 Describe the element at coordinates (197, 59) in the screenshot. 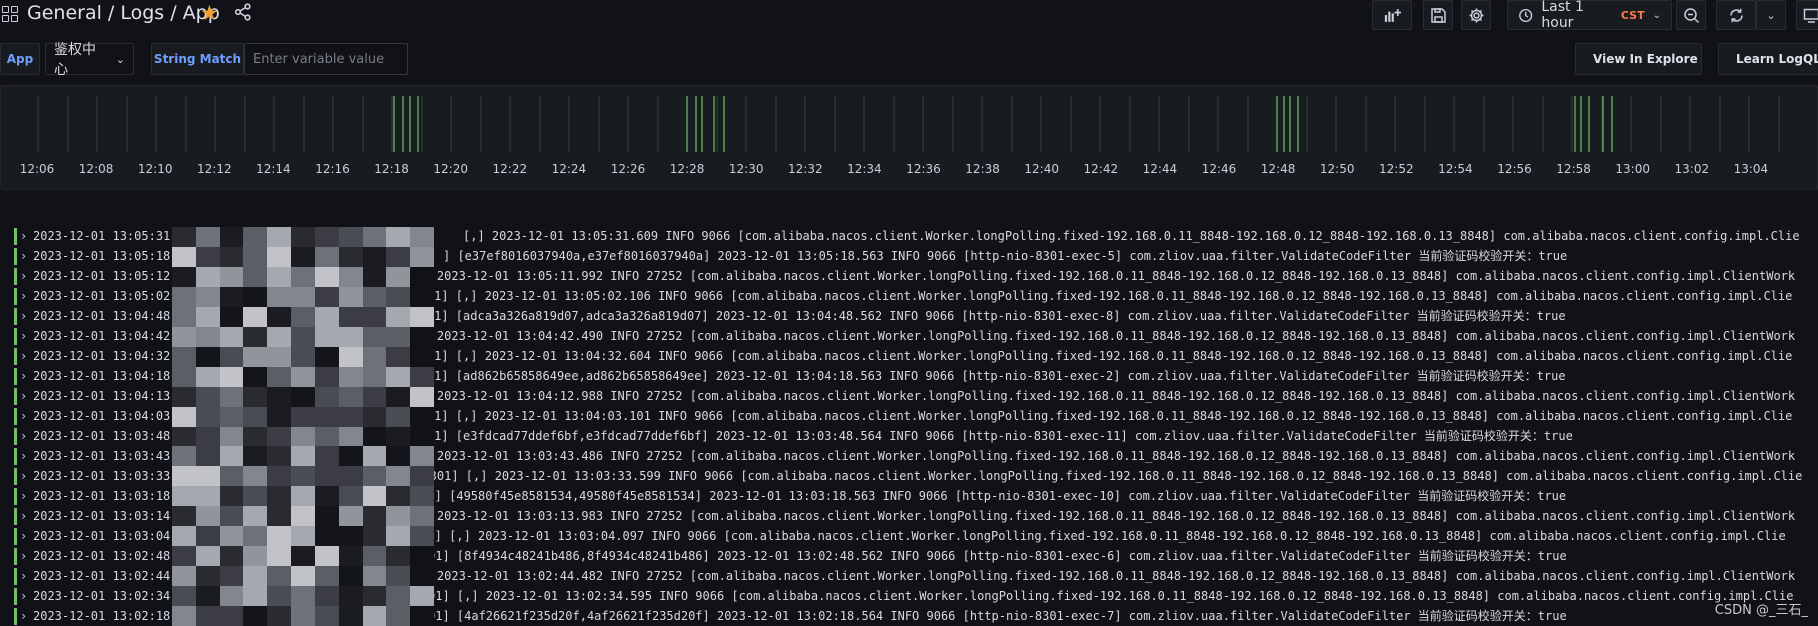

I see `string-match-label: String Match` at that location.